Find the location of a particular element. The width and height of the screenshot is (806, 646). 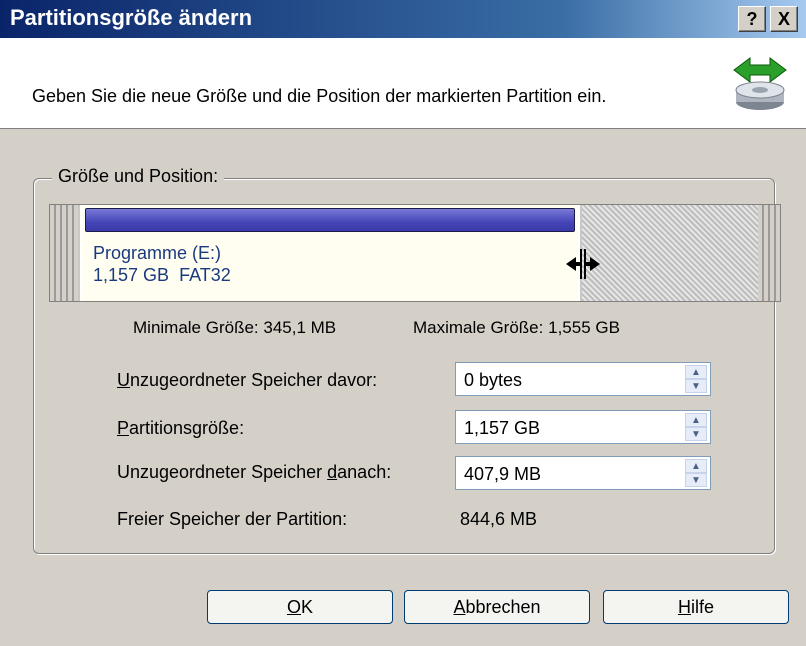

size-label-text: artitionsgröße: is located at coordinates (187, 428).